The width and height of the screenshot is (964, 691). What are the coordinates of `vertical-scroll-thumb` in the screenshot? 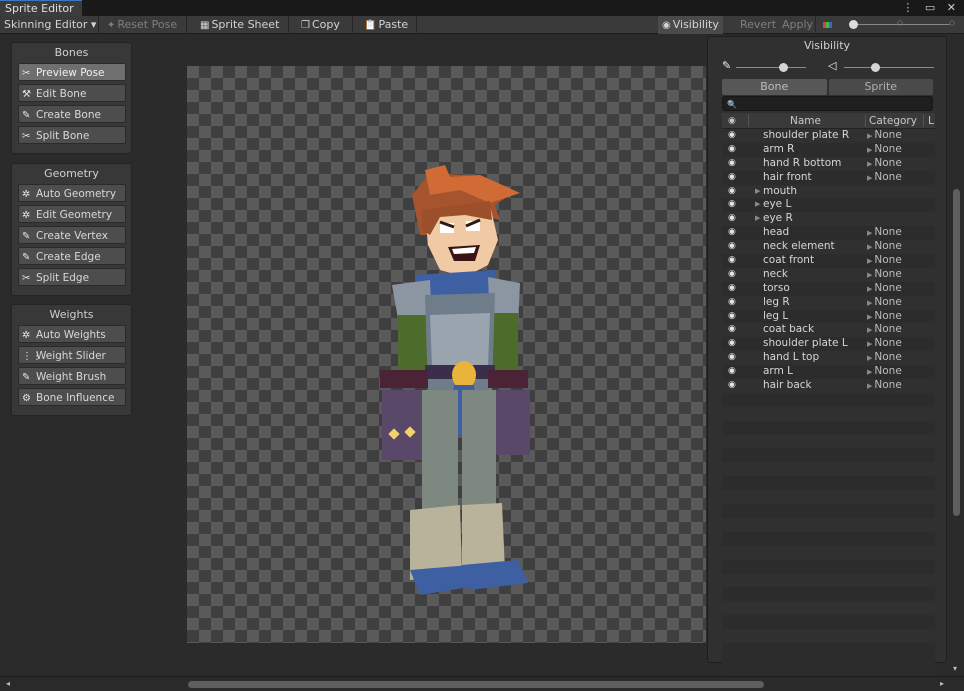 It's located at (956, 352).